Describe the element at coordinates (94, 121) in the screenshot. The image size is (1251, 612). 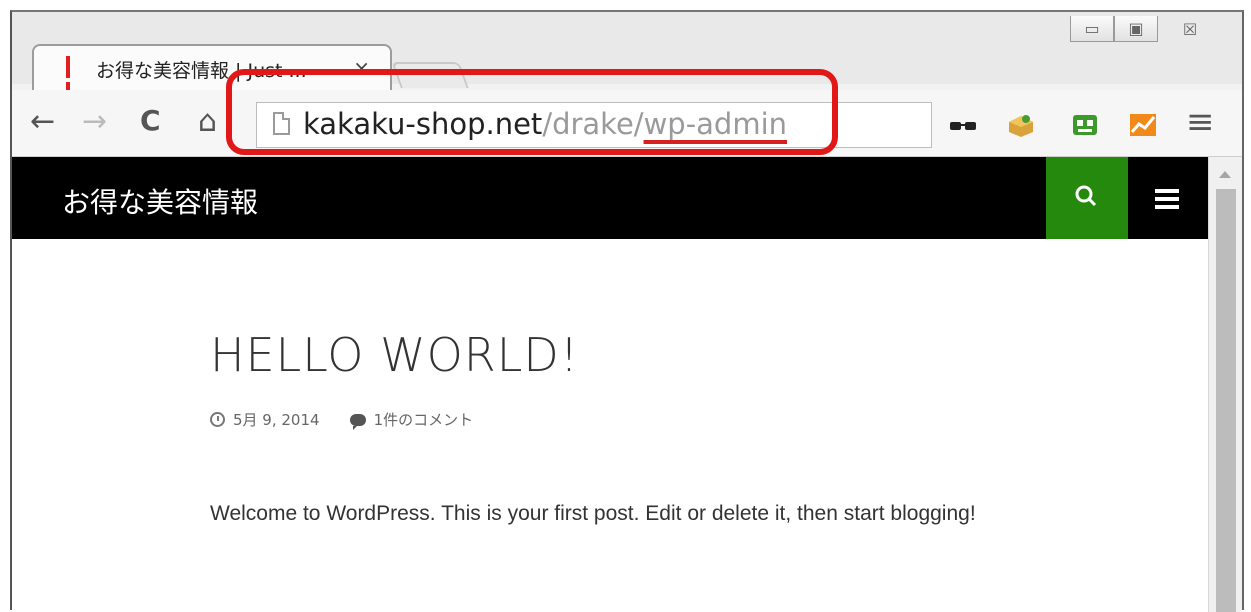
I see `forward-button: →` at that location.